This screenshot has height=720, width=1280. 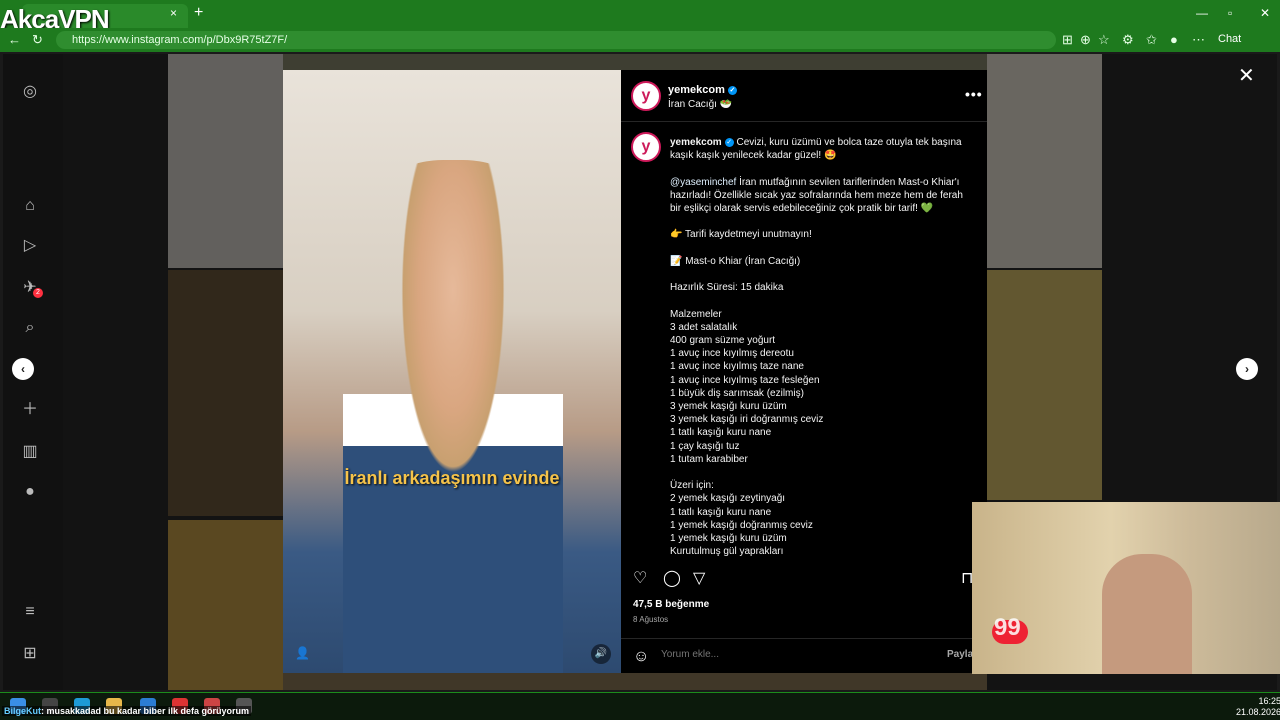 I want to click on profile-avatar-icon: ●, so click(x=1174, y=39).